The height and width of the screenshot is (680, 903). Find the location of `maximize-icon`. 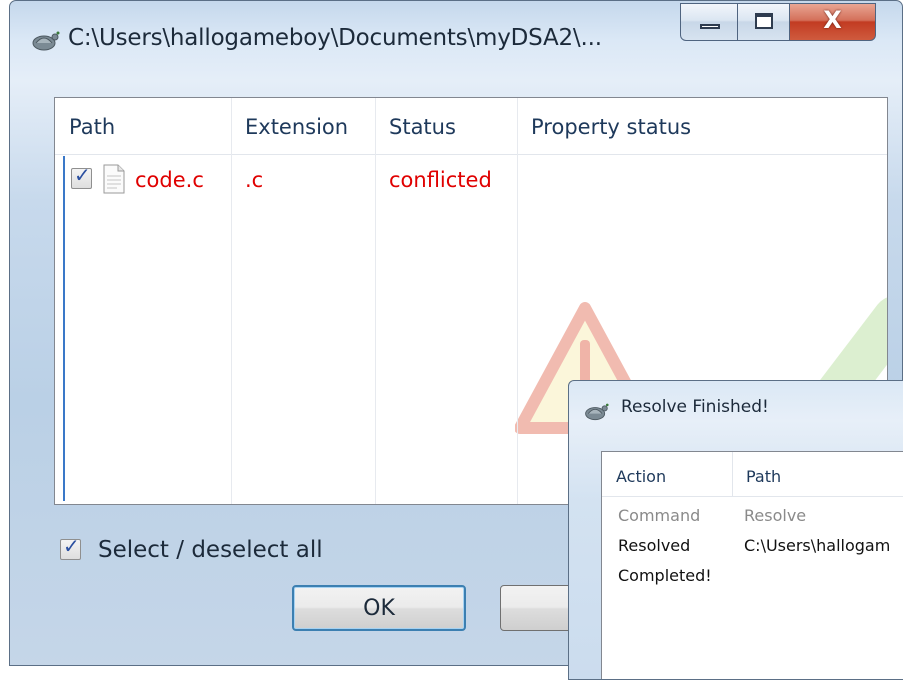

maximize-icon is located at coordinates (764, 21).